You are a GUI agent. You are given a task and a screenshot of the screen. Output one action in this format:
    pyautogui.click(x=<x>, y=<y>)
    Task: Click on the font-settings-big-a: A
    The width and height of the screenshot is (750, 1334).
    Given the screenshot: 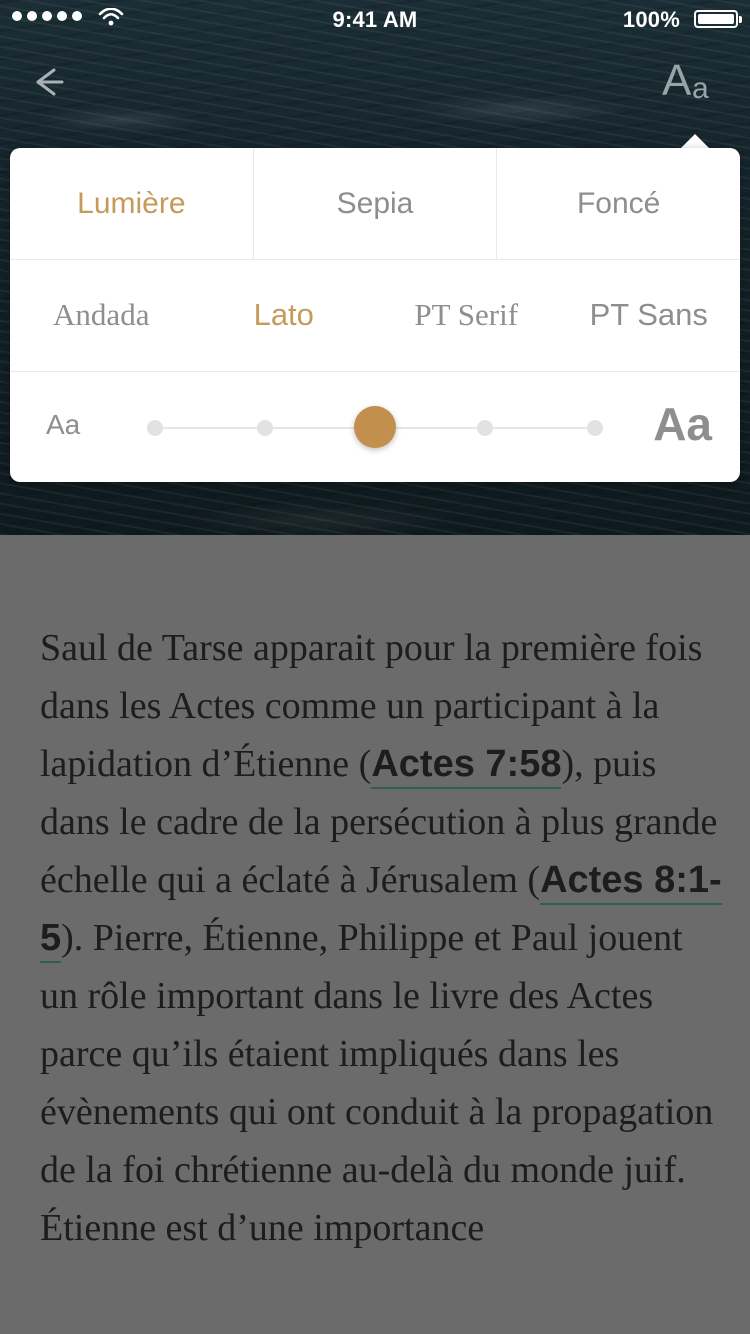 What is the action you would take?
    pyautogui.click(x=677, y=80)
    